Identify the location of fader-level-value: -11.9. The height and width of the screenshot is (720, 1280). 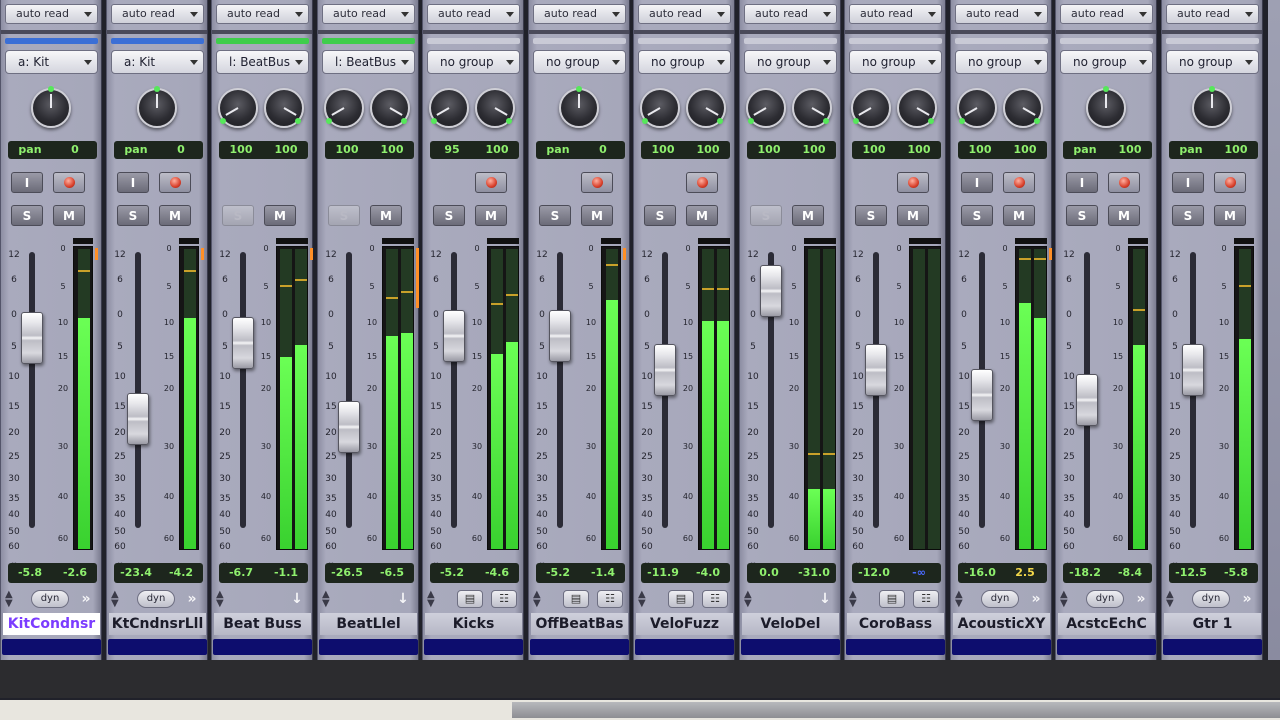
(663, 573).